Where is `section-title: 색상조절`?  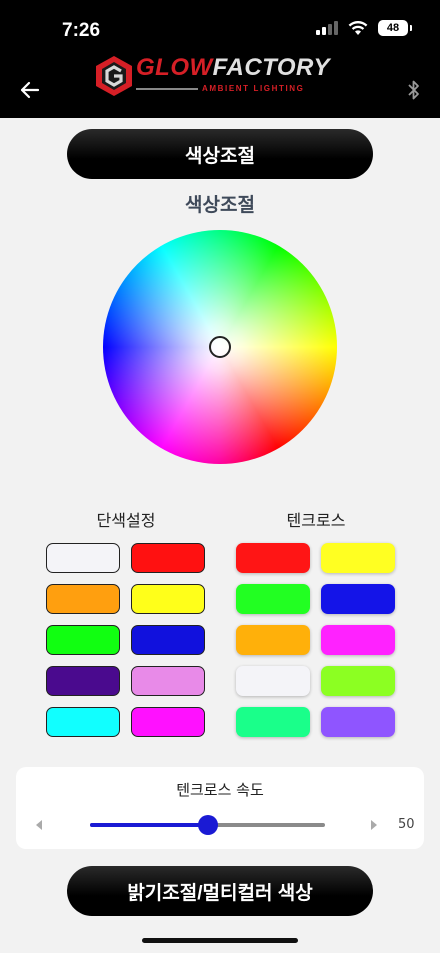 section-title: 색상조절 is located at coordinates (220, 205).